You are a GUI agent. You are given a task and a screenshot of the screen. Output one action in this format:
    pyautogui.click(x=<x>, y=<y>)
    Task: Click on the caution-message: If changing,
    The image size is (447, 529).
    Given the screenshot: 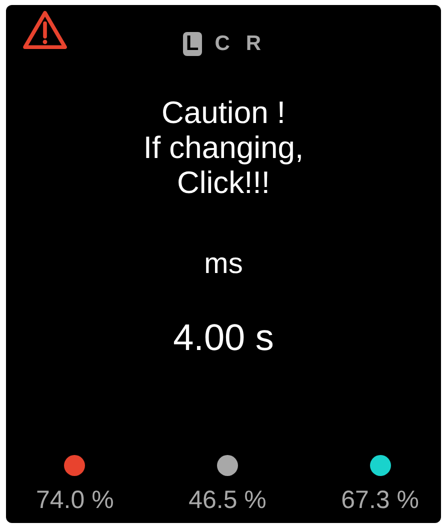 What is the action you would take?
    pyautogui.click(x=223, y=147)
    